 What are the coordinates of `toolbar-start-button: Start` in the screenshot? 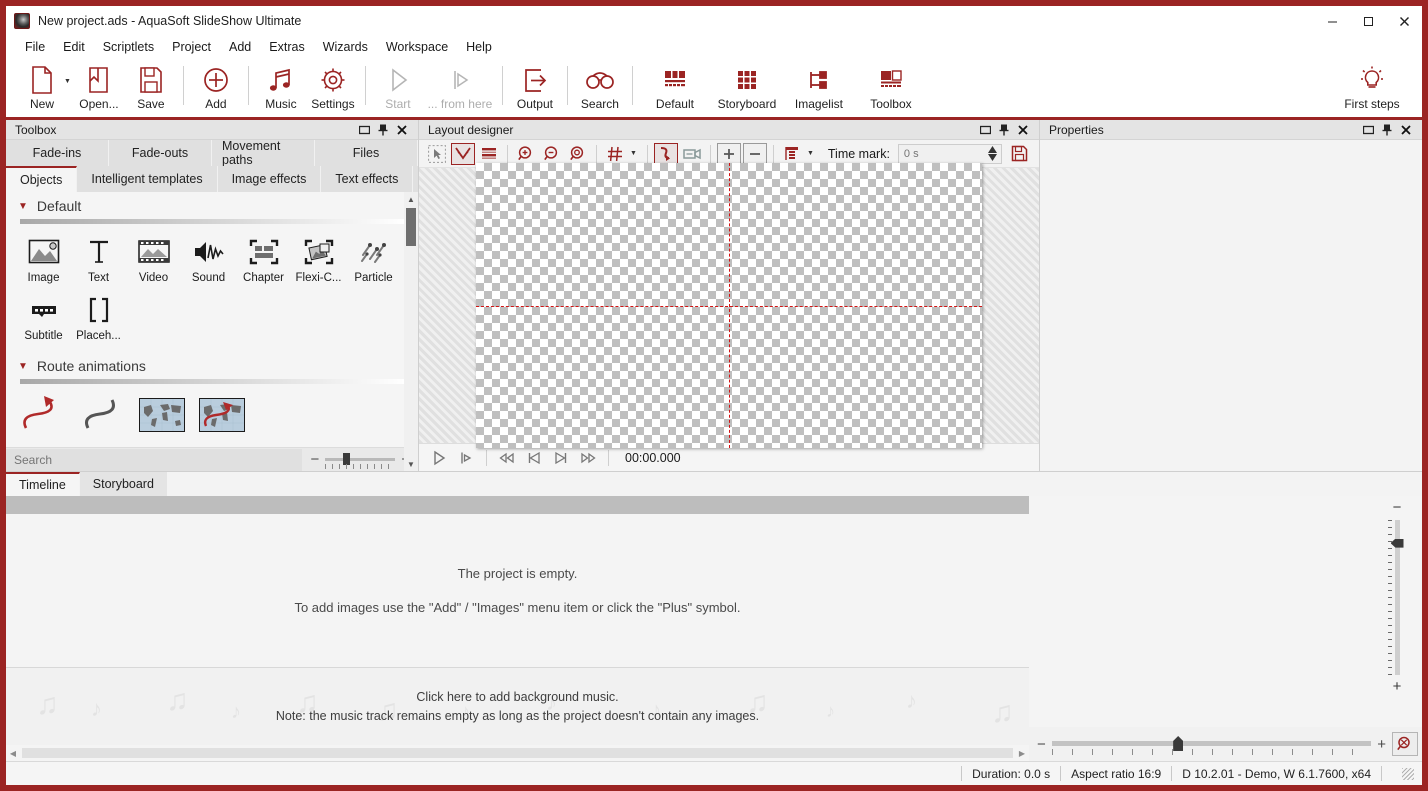 It's located at (398, 88).